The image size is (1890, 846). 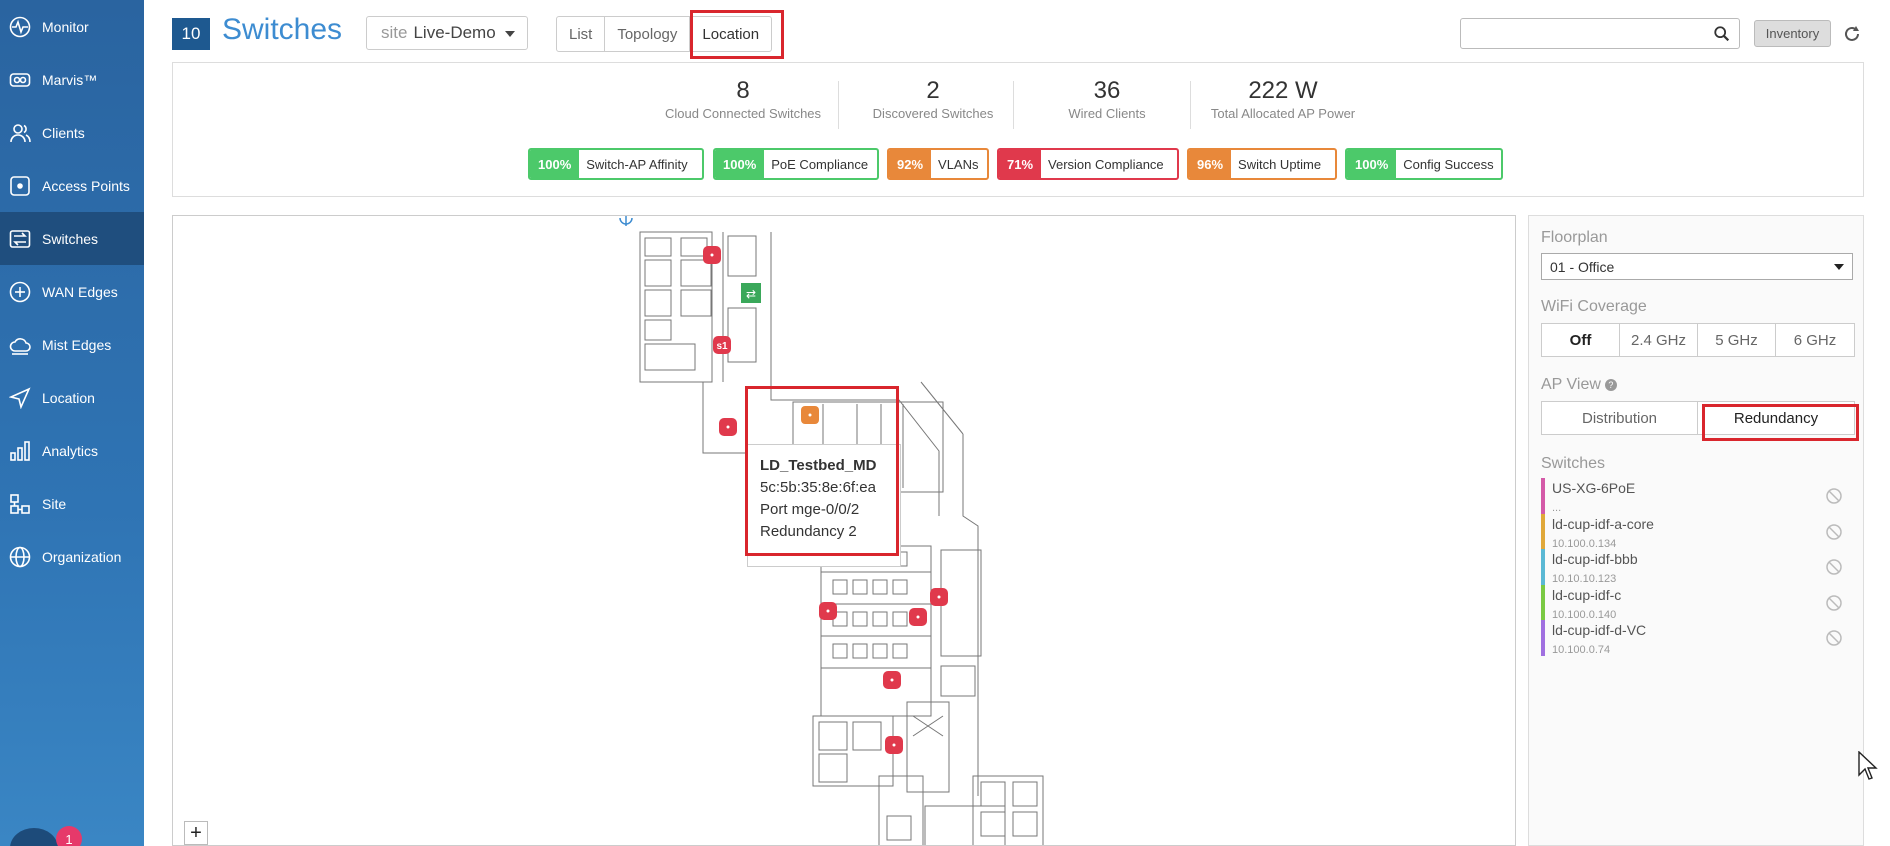 I want to click on tooltip-switch-name: LD_Testbed_MD, so click(x=818, y=465).